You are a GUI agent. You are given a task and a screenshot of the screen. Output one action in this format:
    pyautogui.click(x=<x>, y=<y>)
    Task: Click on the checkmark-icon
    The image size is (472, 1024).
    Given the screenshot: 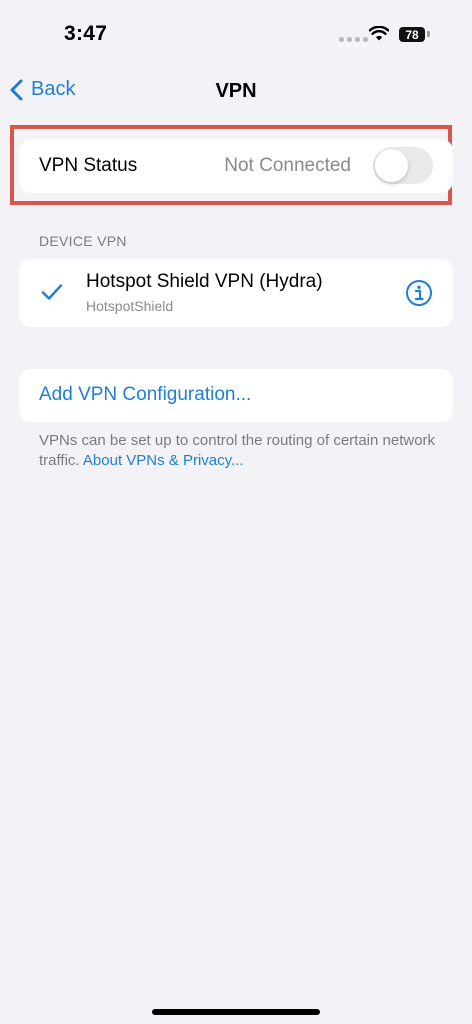 What is the action you would take?
    pyautogui.click(x=52, y=292)
    